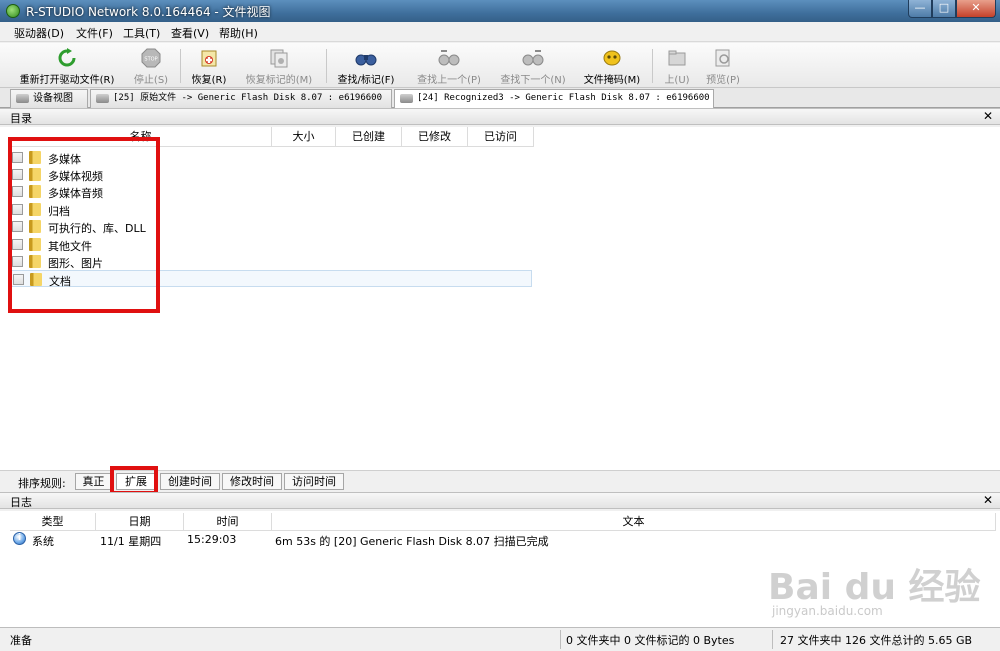  I want to click on stop-icon: STOP, so click(151, 58).